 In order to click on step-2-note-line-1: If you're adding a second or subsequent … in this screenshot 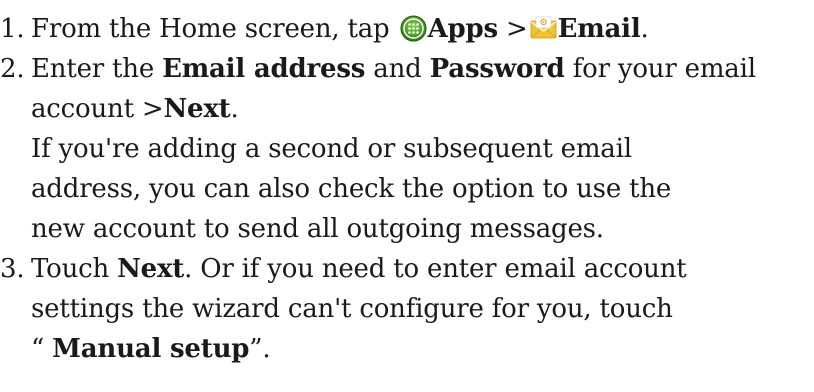, I will do `click(331, 149)`.